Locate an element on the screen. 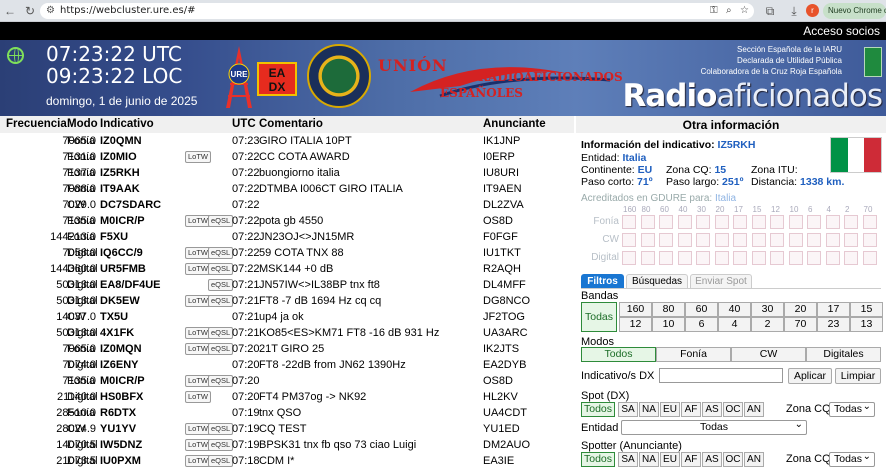 This screenshot has width=886, height=469. callsign-cell: EA8/DF4UE is located at coordinates (130, 285).